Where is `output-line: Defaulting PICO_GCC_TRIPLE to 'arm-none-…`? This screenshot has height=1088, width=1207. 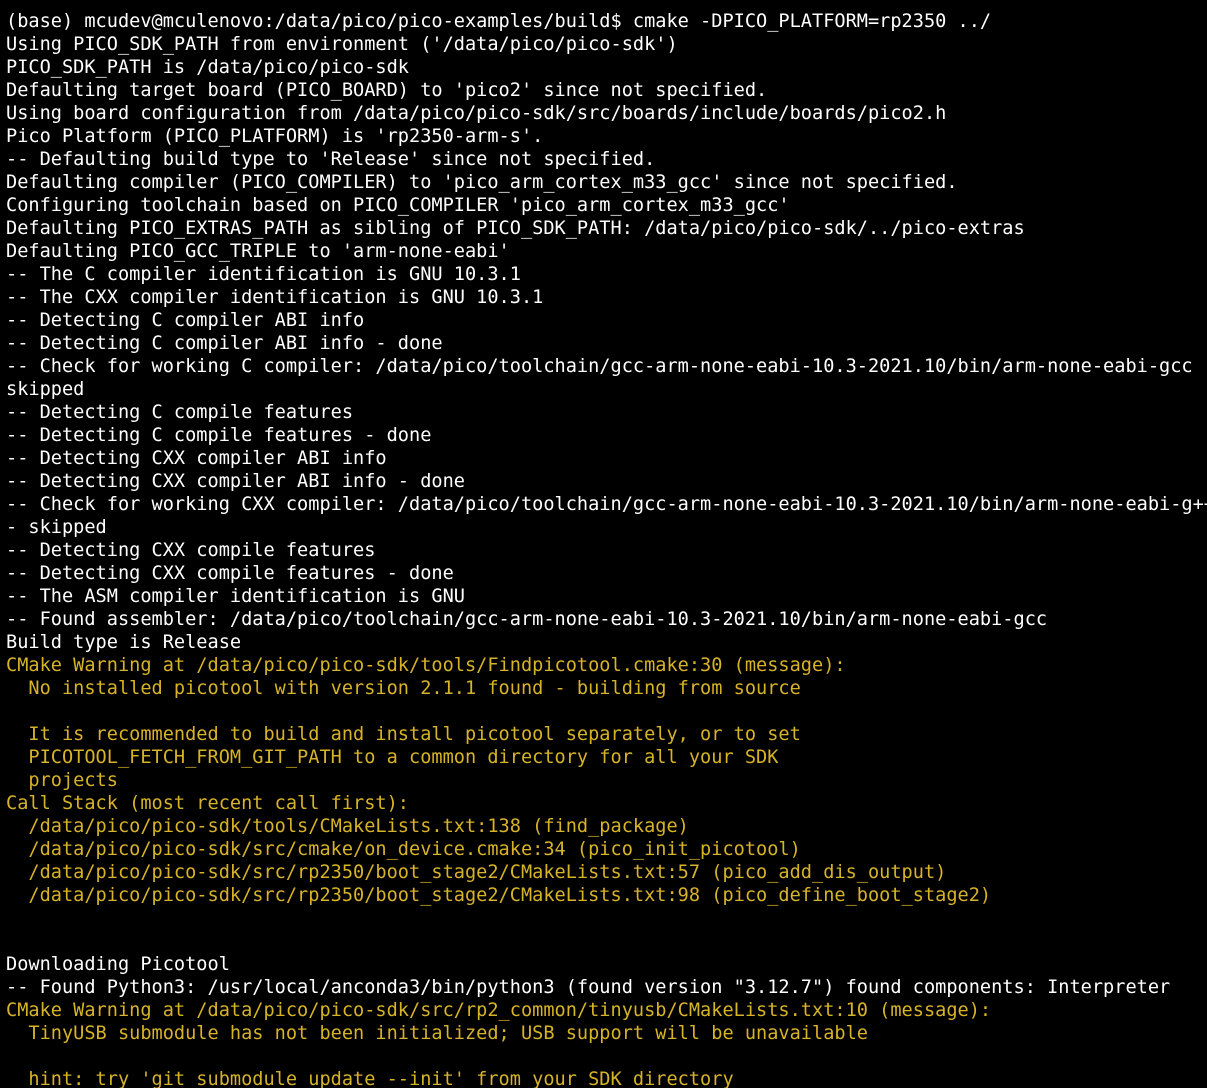
output-line: Defaulting PICO_GCC_TRIPLE to 'arm-none-… is located at coordinates (258, 251).